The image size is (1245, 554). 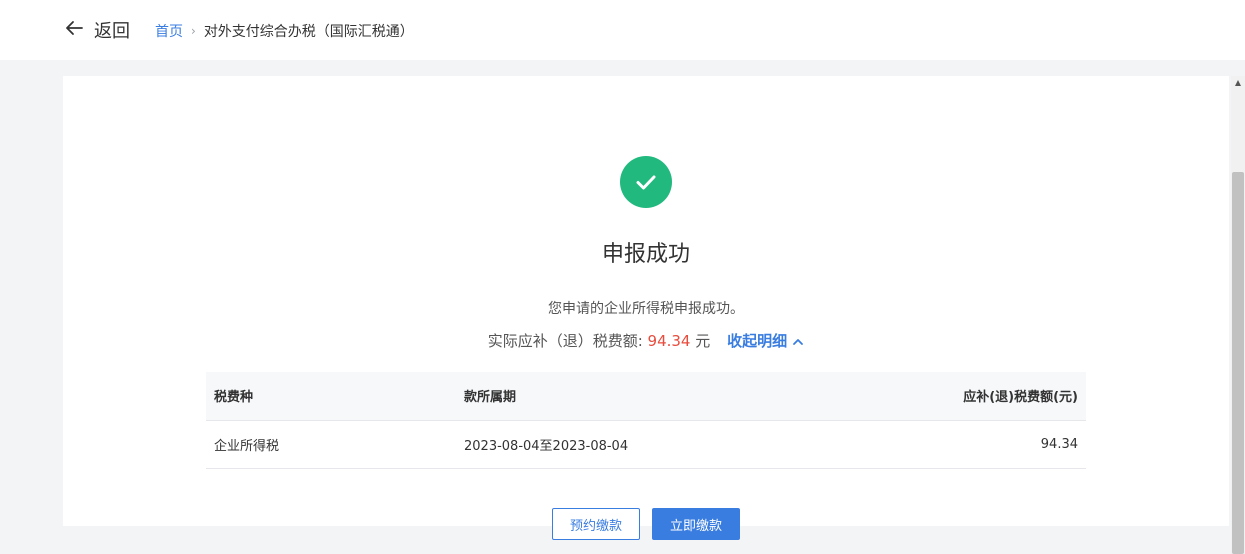 What do you see at coordinates (169, 31) in the screenshot?
I see `breadcrumb-home-link: 首页` at bounding box center [169, 31].